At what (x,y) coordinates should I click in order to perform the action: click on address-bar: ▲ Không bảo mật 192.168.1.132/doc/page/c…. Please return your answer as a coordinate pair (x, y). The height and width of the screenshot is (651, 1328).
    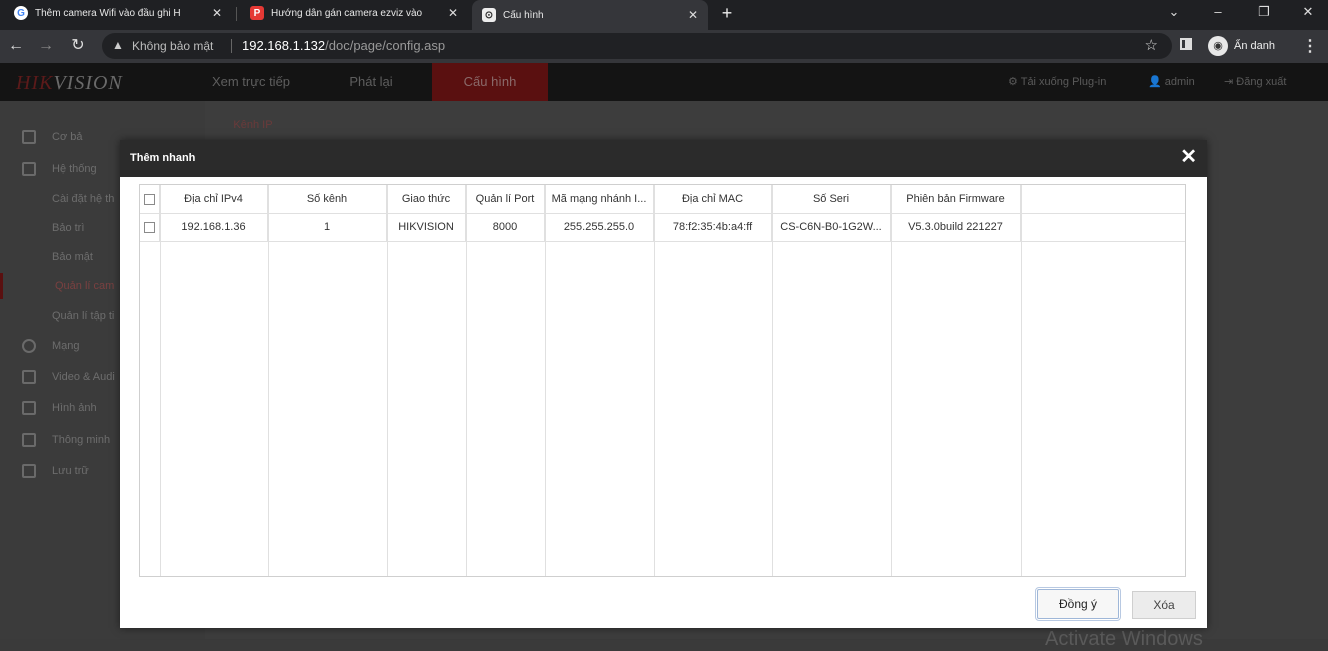
    Looking at the image, I should click on (637, 46).